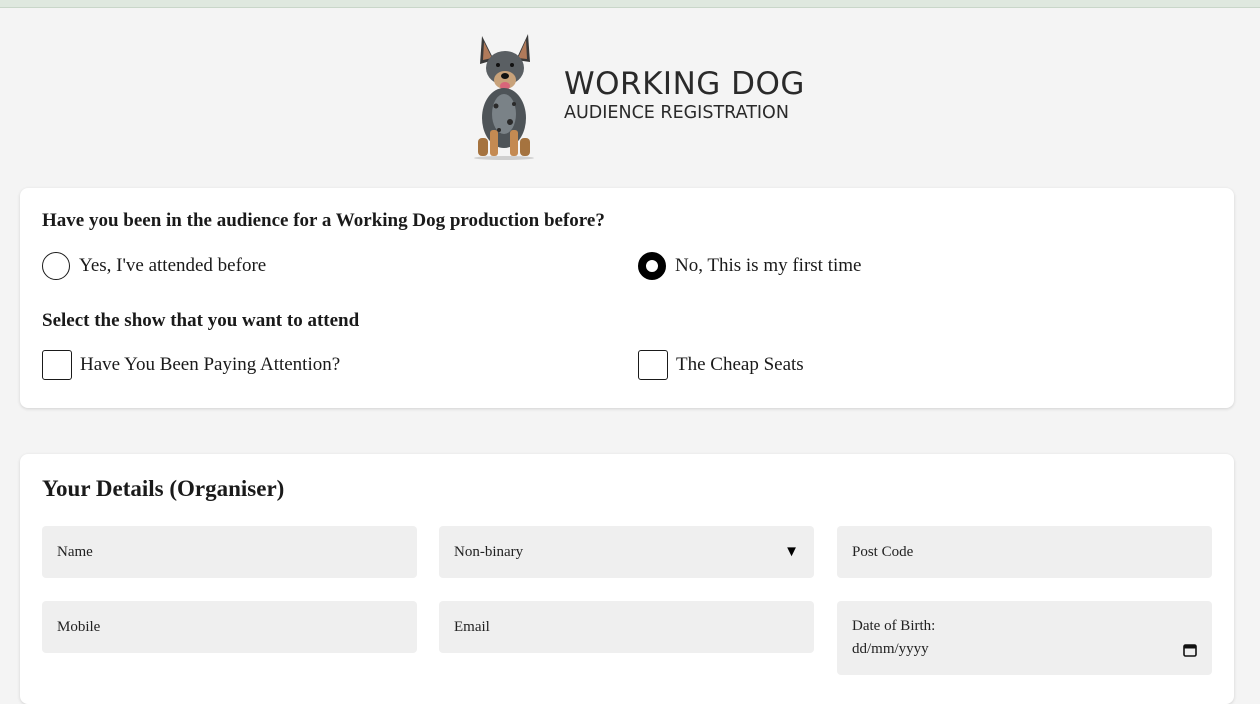  Describe the element at coordinates (791, 551) in the screenshot. I see `chevron-down-icon: ▼` at that location.